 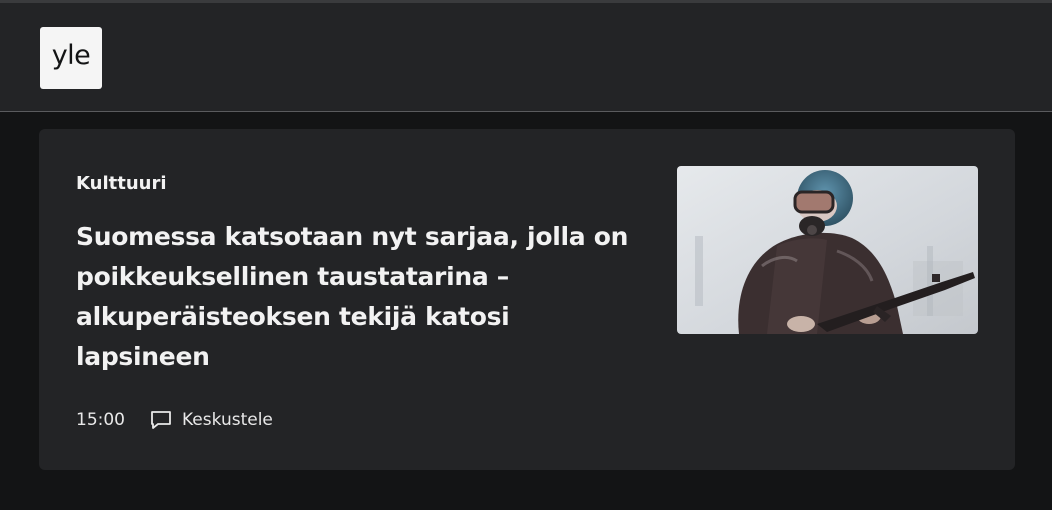 I want to click on article-time: 15:00, so click(x=100, y=420).